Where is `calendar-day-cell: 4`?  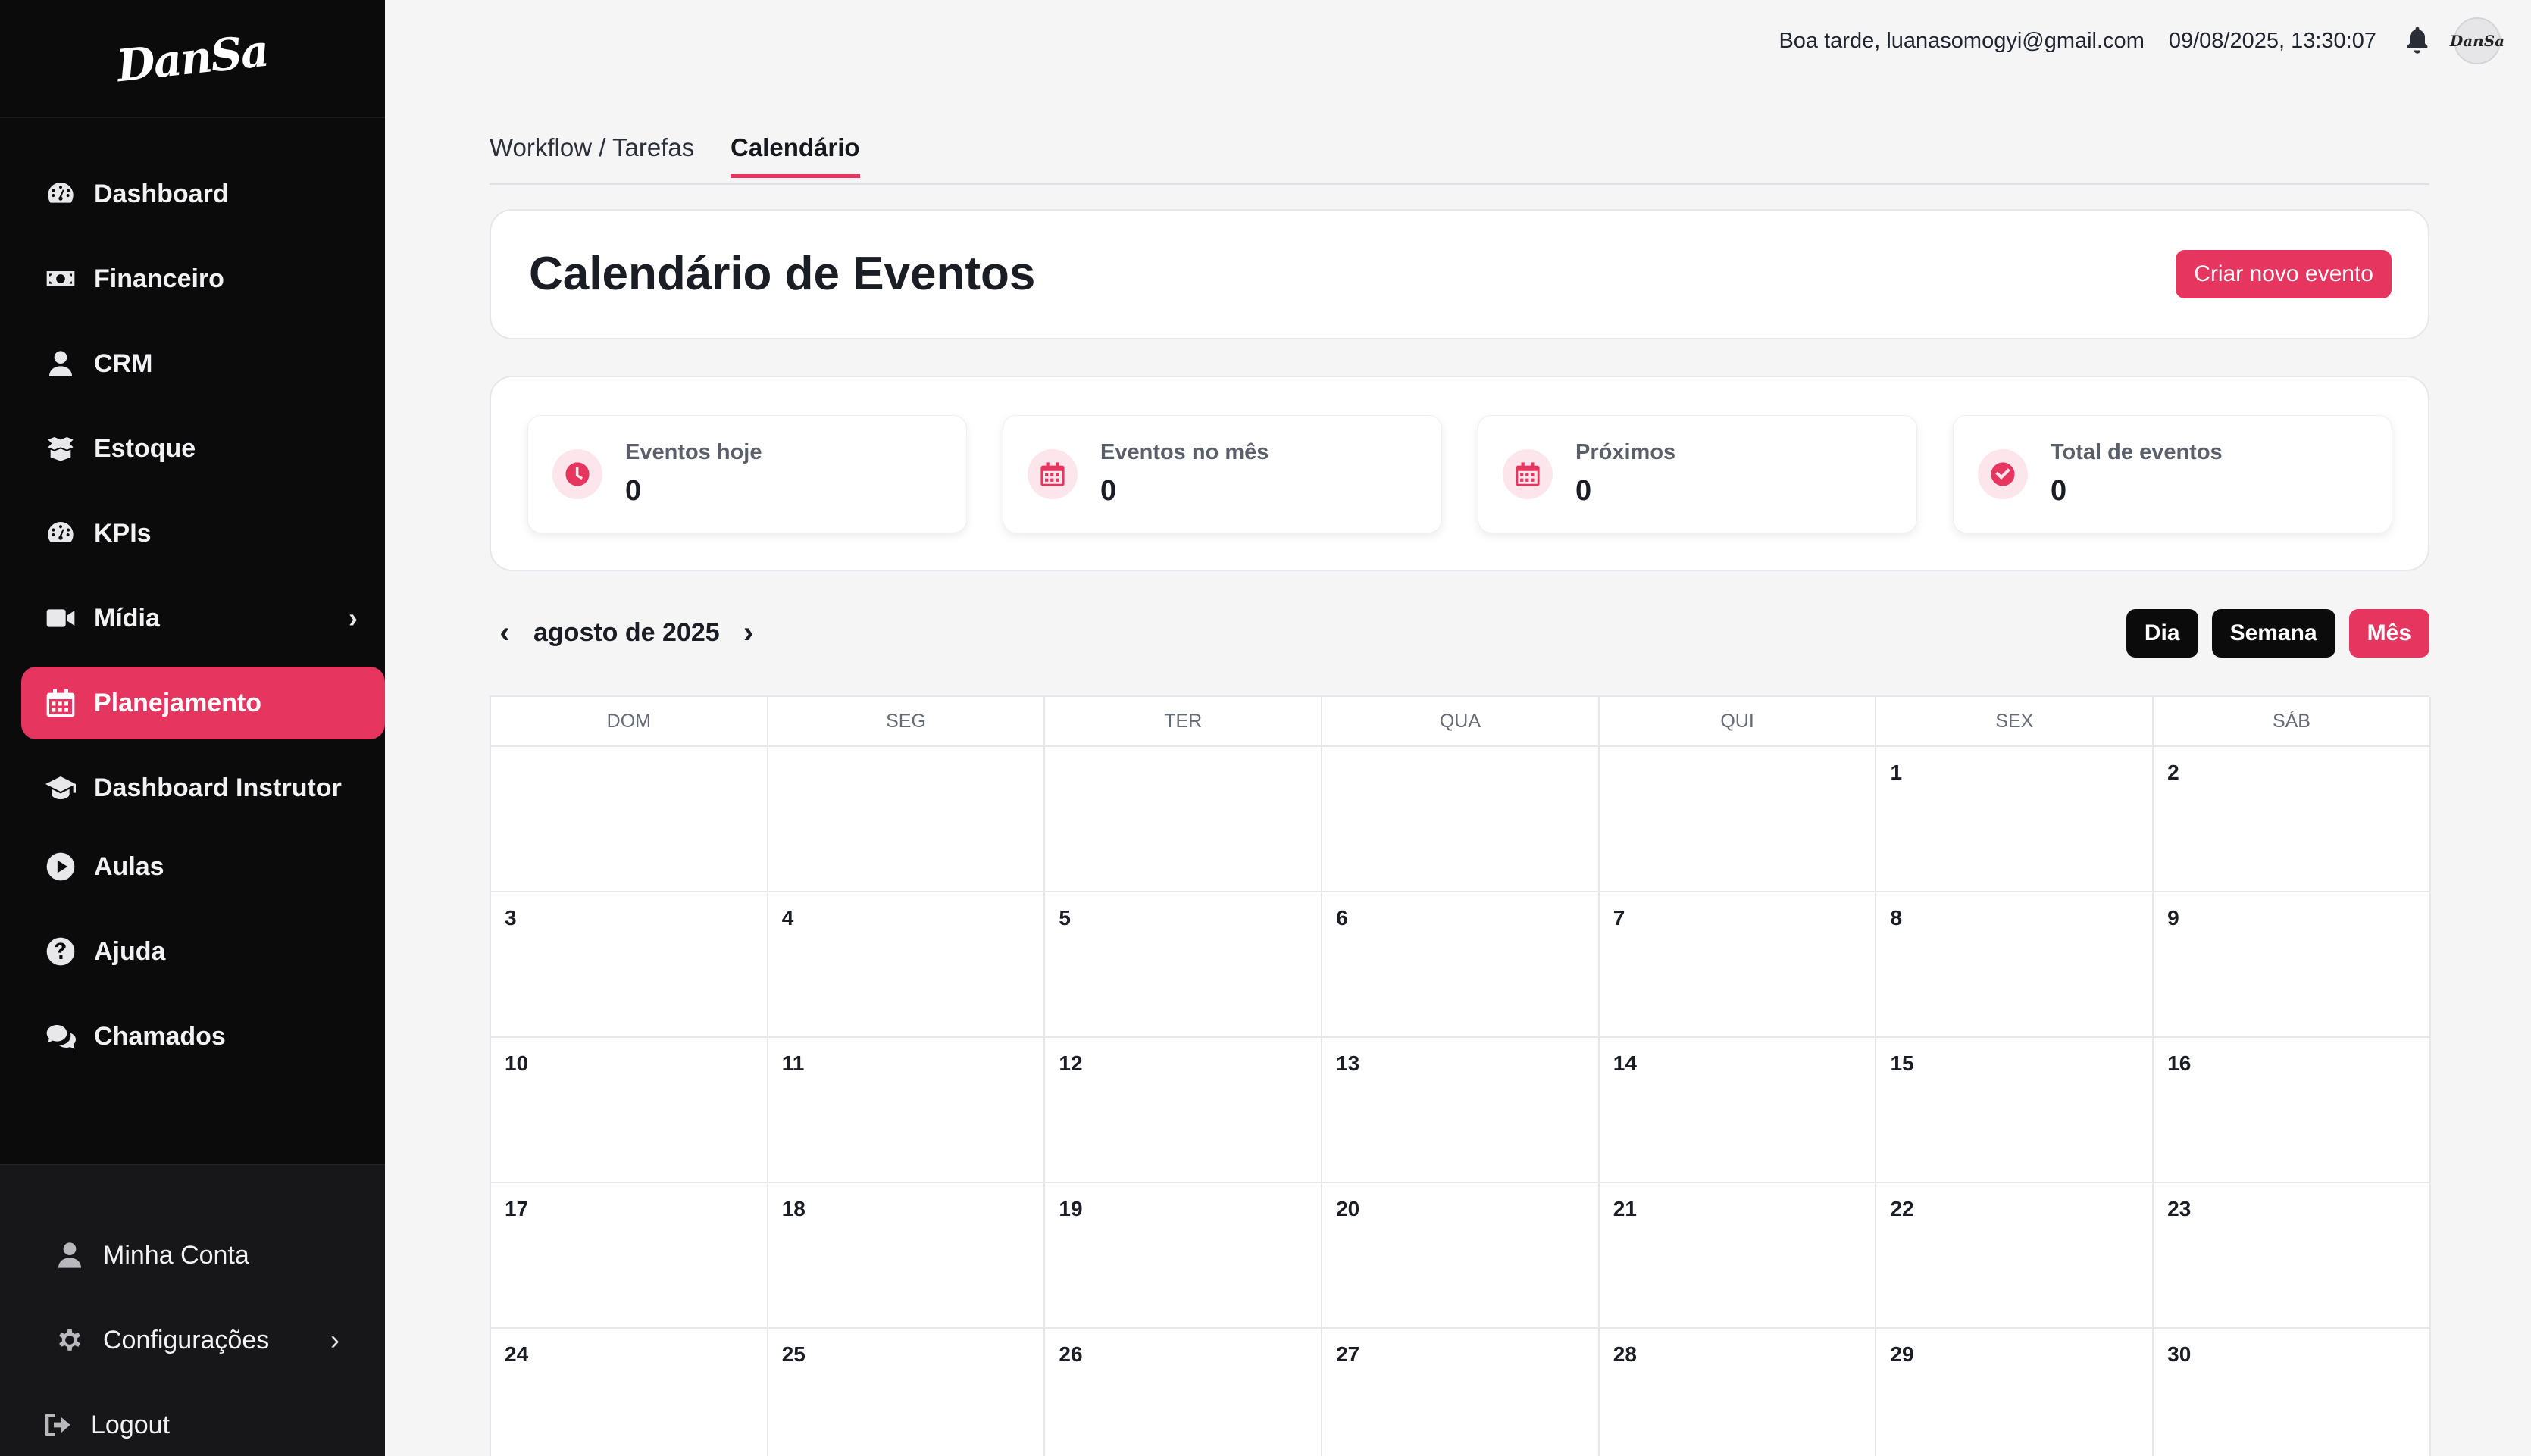 calendar-day-cell: 4 is located at coordinates (907, 965).